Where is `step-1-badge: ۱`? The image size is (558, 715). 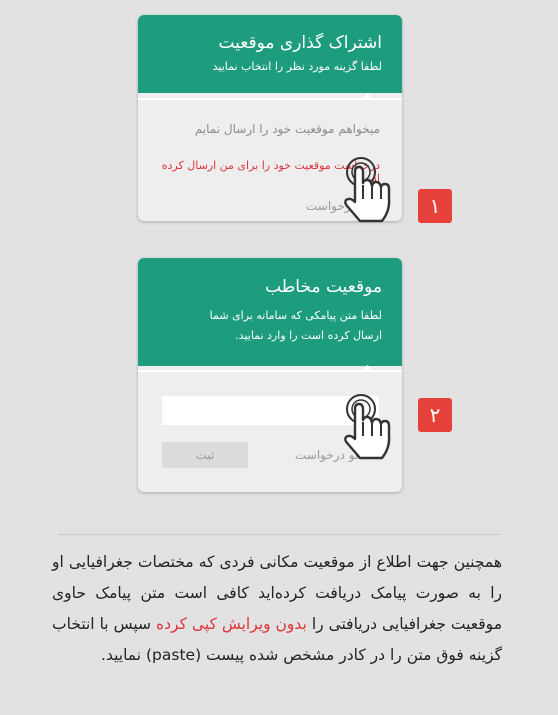
step-1-badge: ۱ is located at coordinates (435, 206).